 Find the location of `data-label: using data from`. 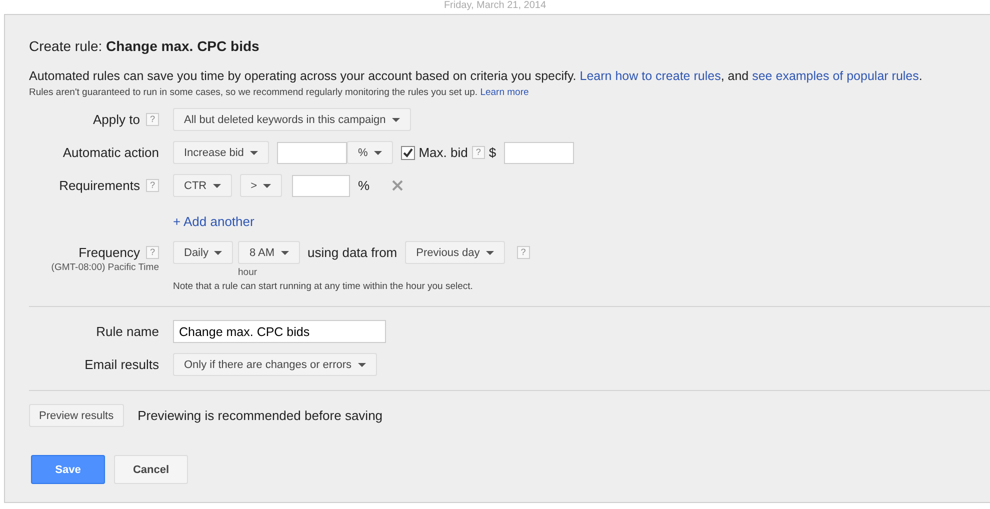

data-label: using data from is located at coordinates (353, 252).